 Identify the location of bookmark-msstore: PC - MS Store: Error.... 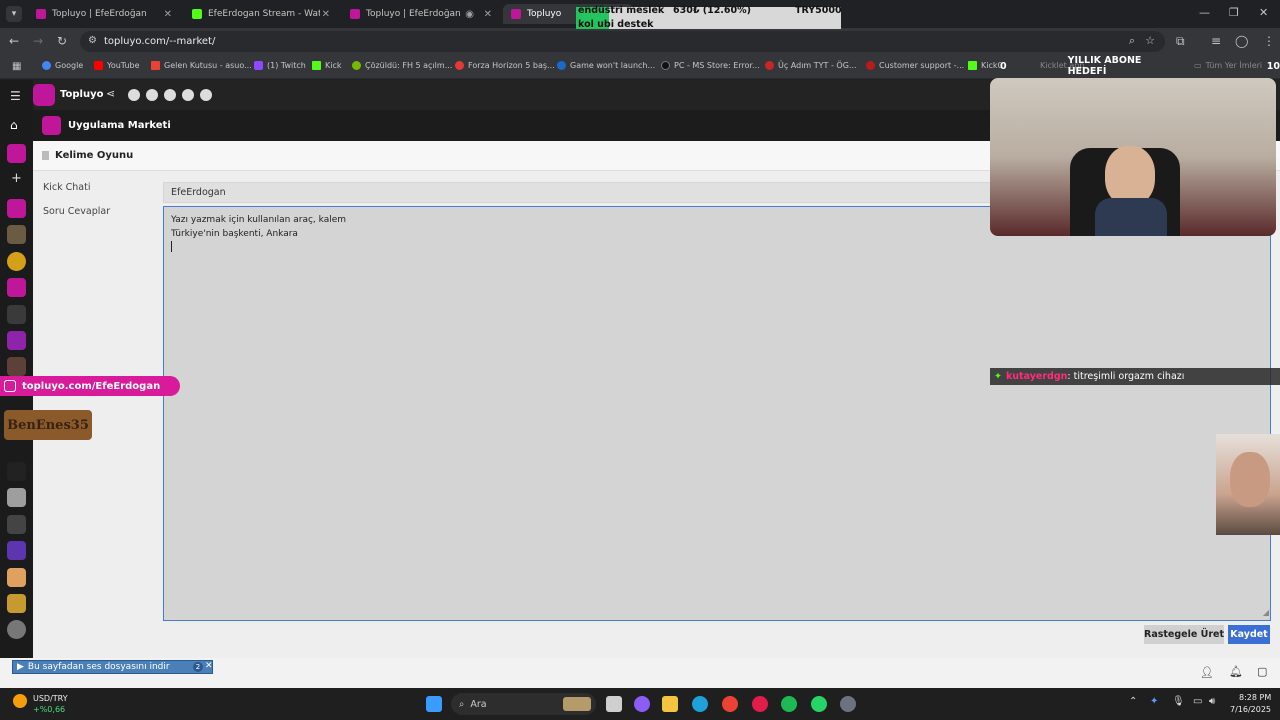
(710, 65).